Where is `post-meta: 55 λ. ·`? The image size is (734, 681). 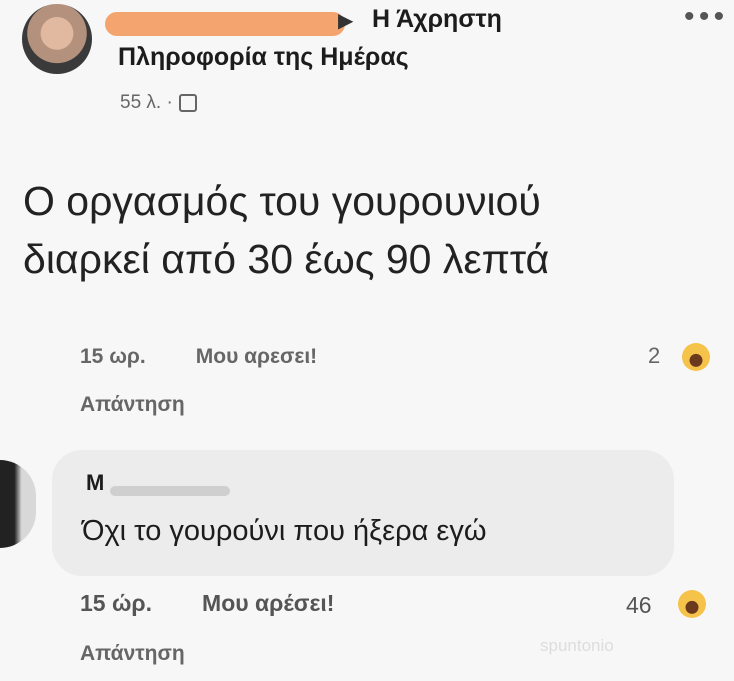
post-meta: 55 λ. · is located at coordinates (158, 103).